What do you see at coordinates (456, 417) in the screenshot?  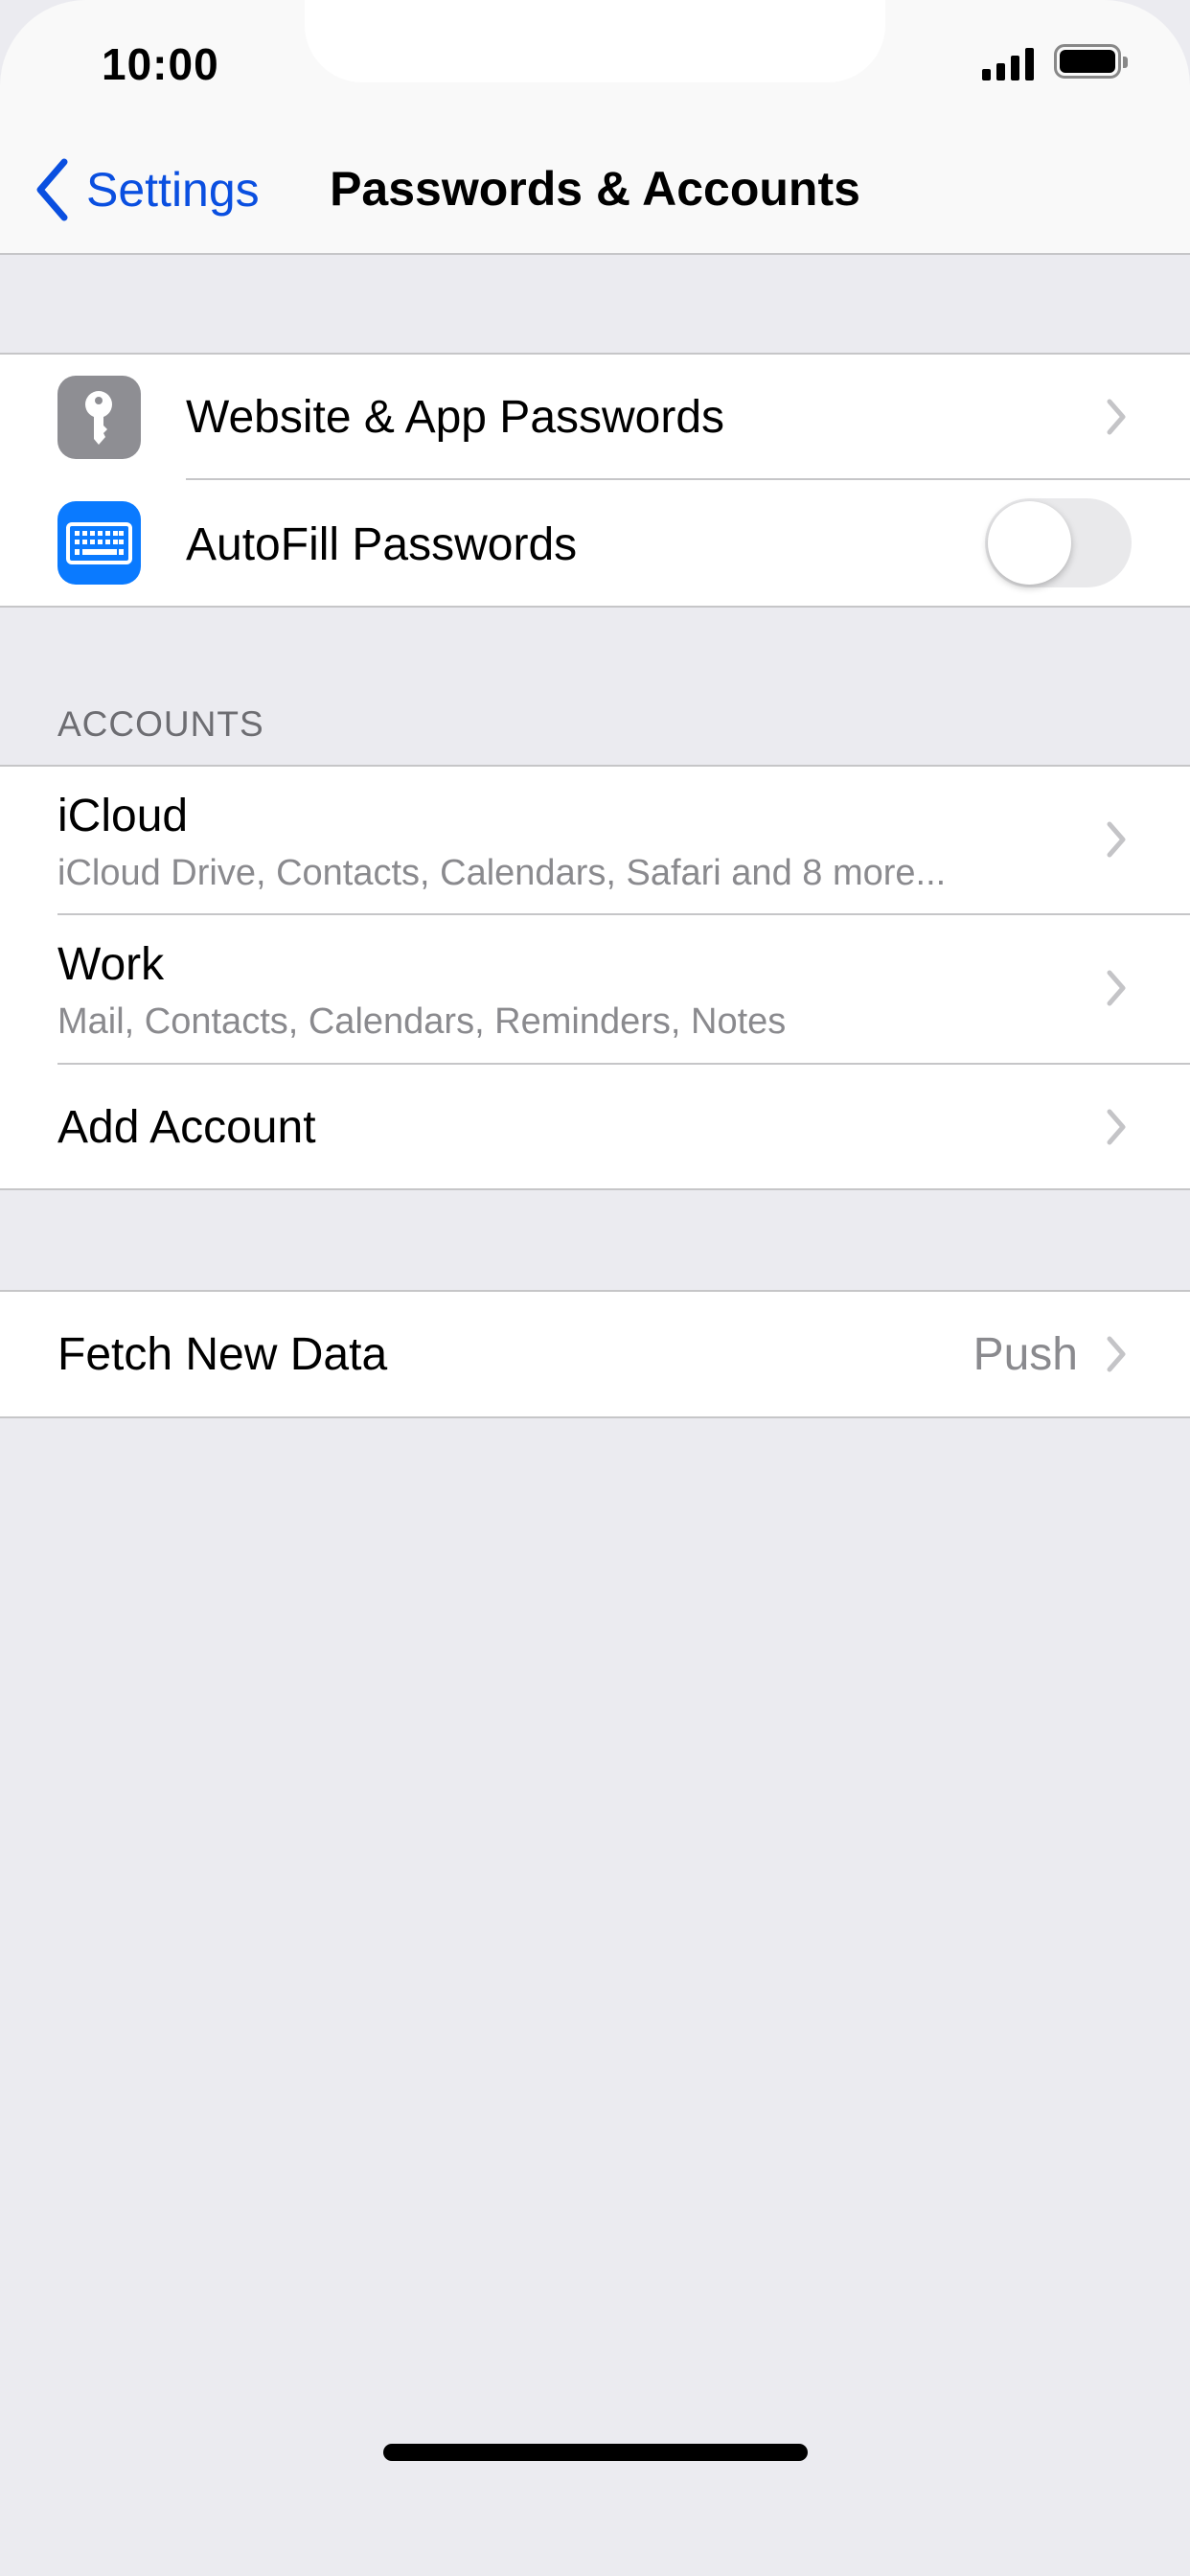 I see `row-label: Website & App Passwords` at bounding box center [456, 417].